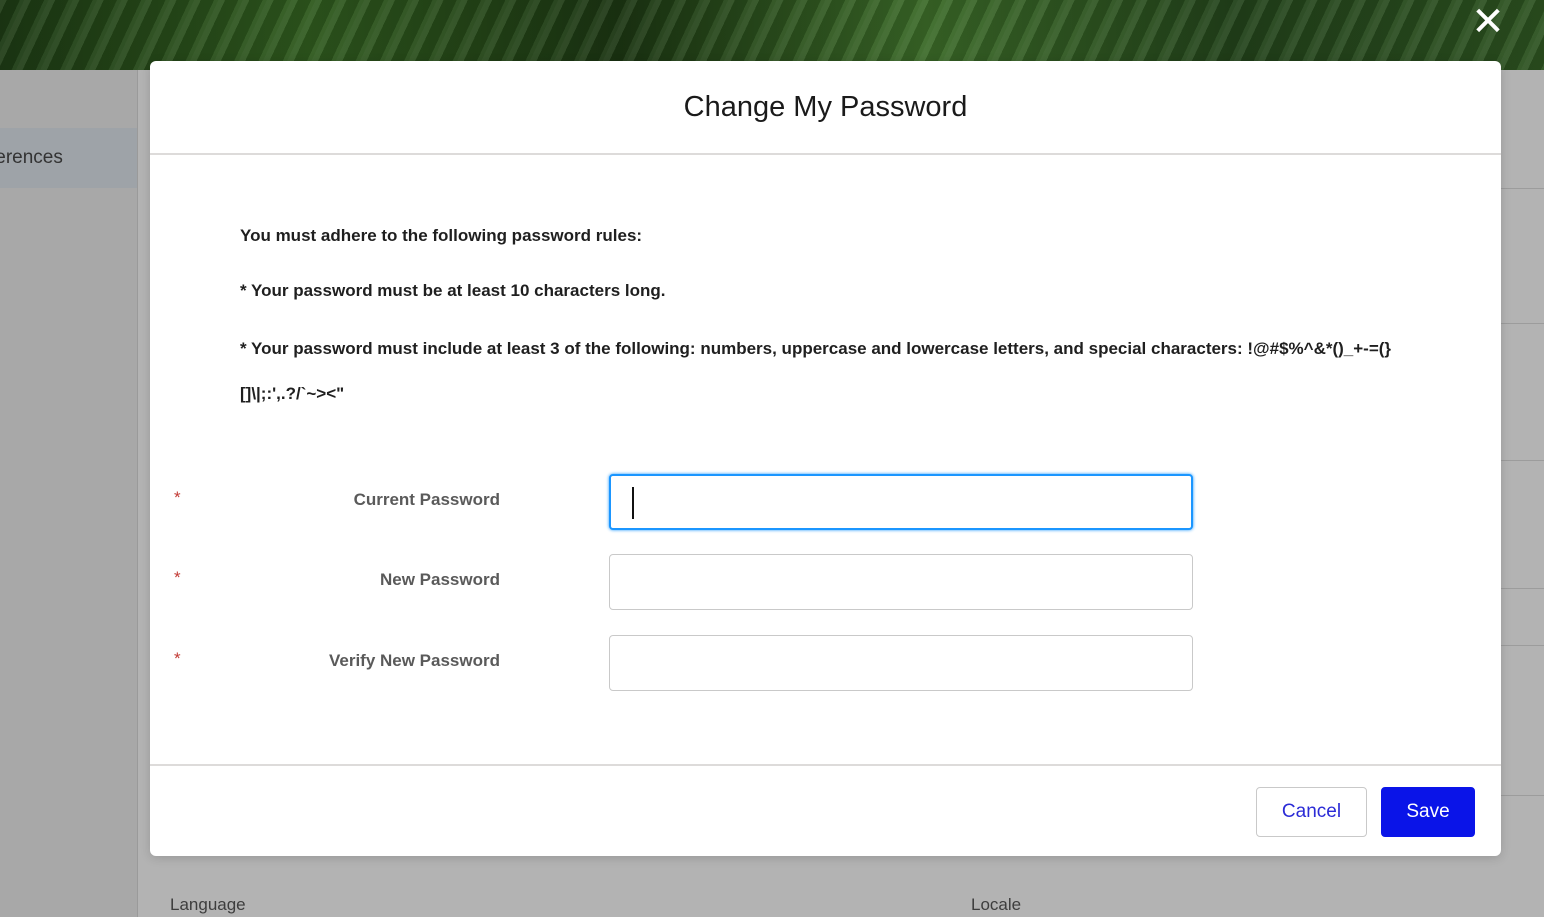 The width and height of the screenshot is (1544, 917). Describe the element at coordinates (772, 35) in the screenshot. I see `header-banner` at that location.